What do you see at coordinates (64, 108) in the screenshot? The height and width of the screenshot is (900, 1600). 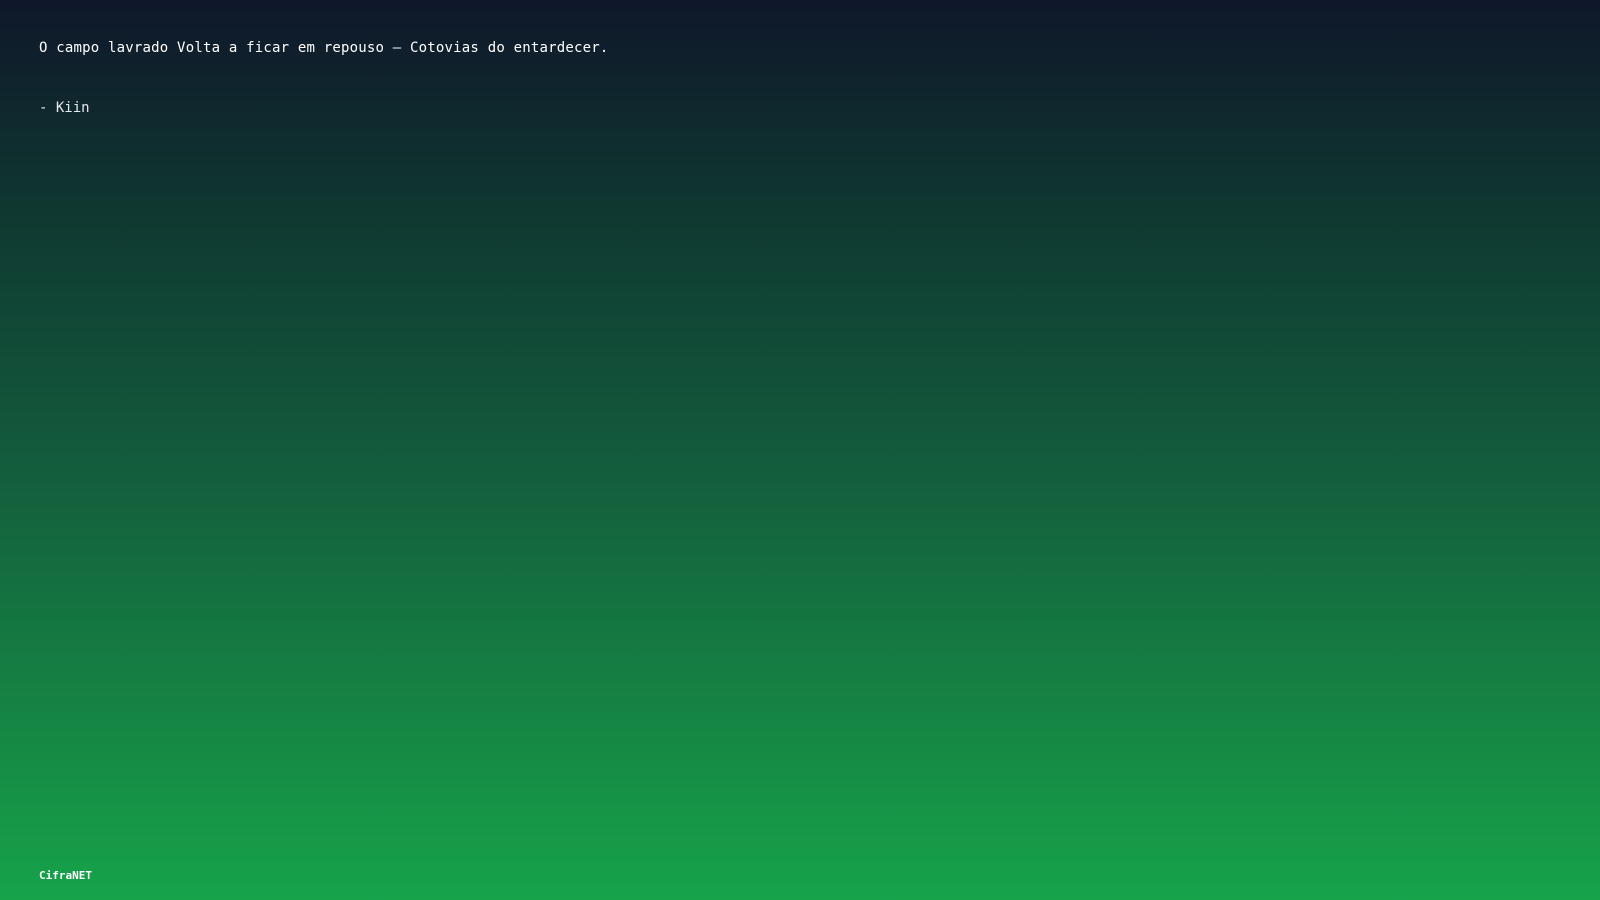 I see `quote-author: - Kiin` at bounding box center [64, 108].